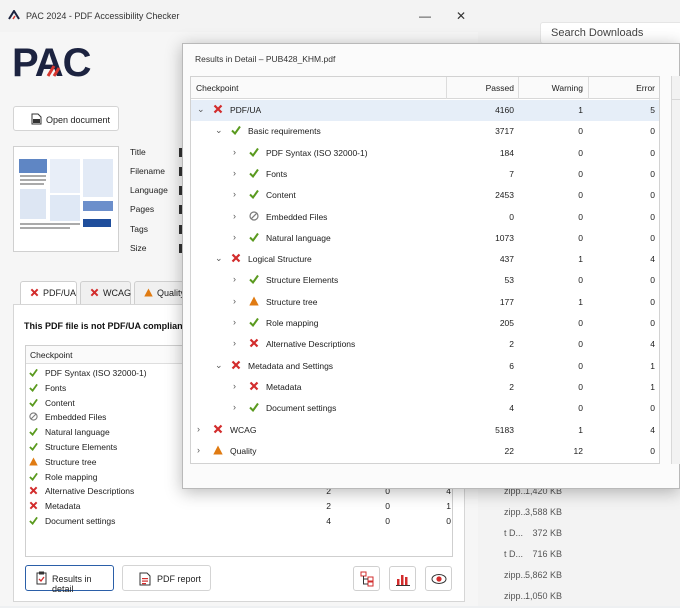  What do you see at coordinates (425, 174) in the screenshot?
I see `tree-row: › Fonts 7 0 0` at bounding box center [425, 174].